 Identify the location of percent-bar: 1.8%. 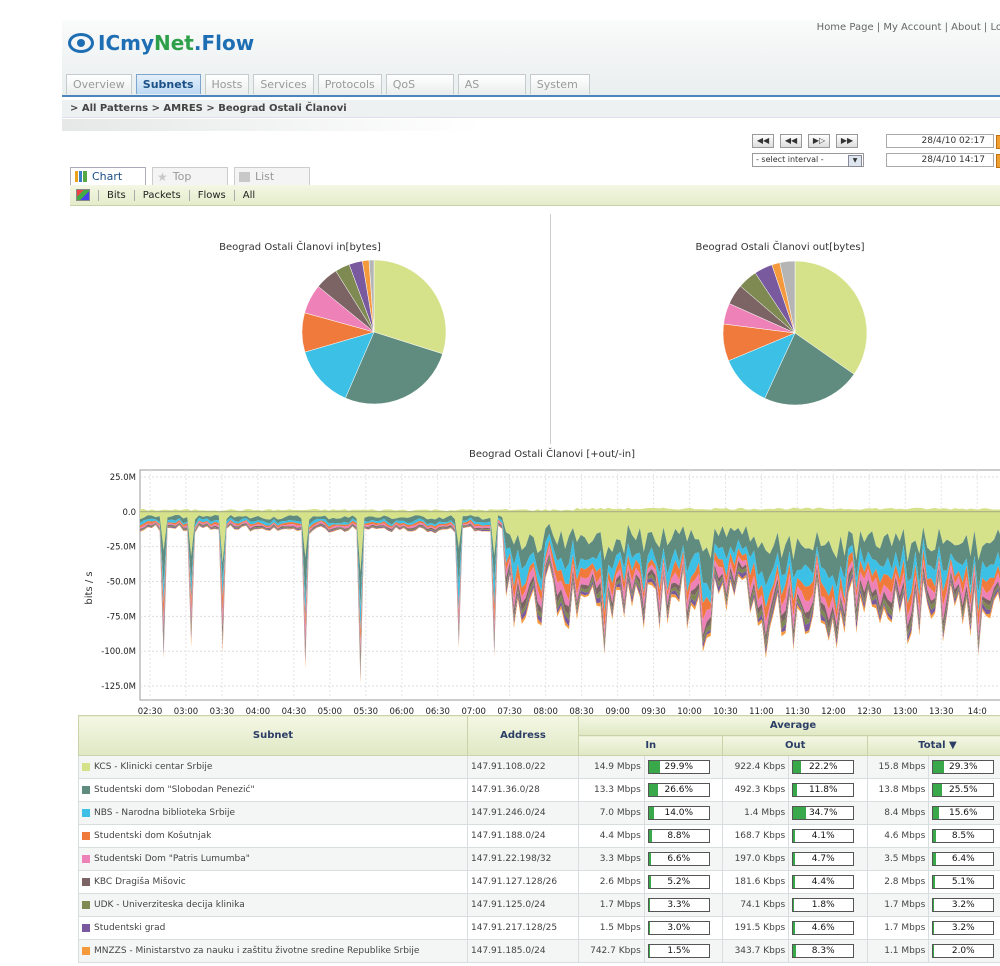
(823, 905).